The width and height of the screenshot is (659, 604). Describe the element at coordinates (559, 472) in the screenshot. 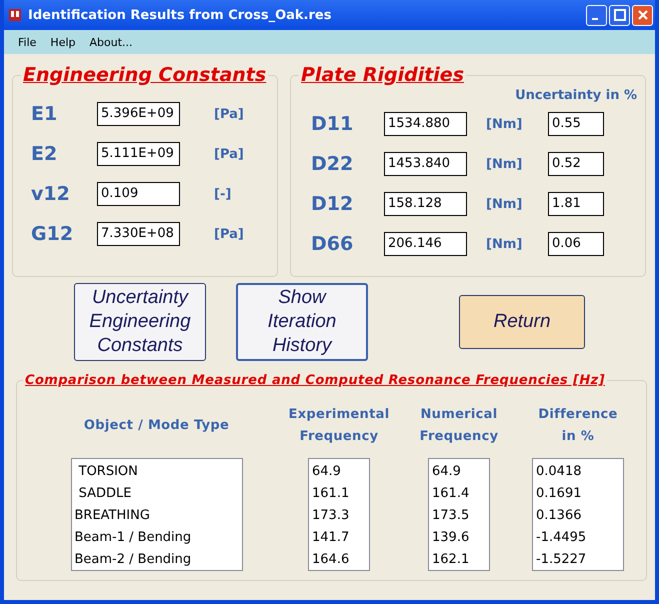

I see `list-item: 0.0418` at that location.